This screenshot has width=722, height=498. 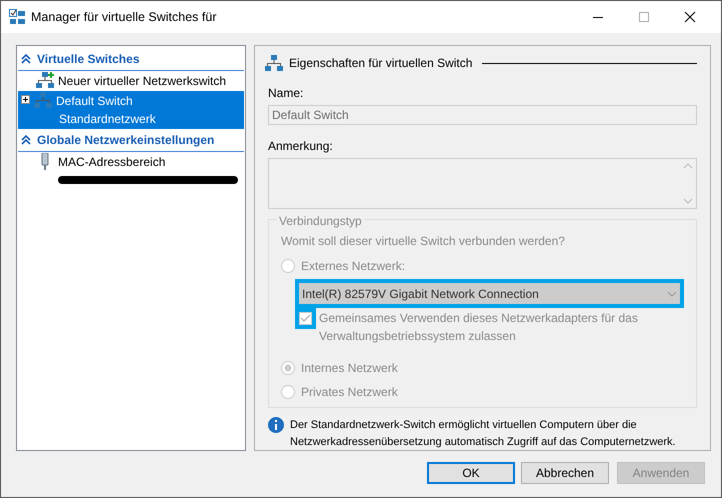 I want to click on caret-icon, so click(x=672, y=293).